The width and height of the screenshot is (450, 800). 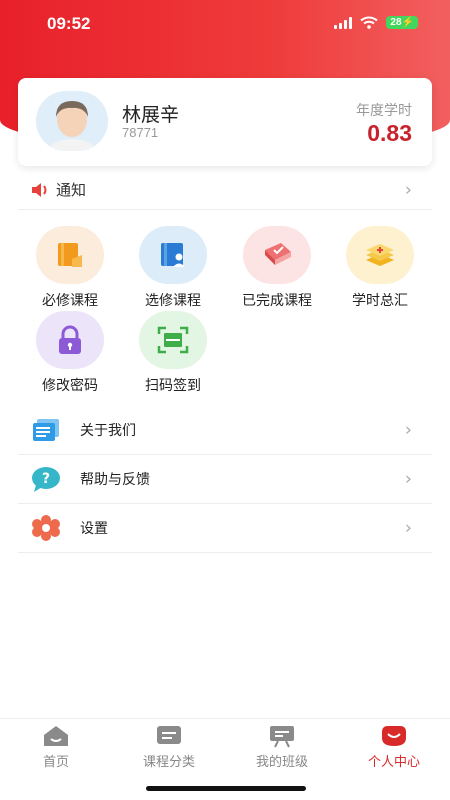 I want to click on signal-icon, so click(x=343, y=22).